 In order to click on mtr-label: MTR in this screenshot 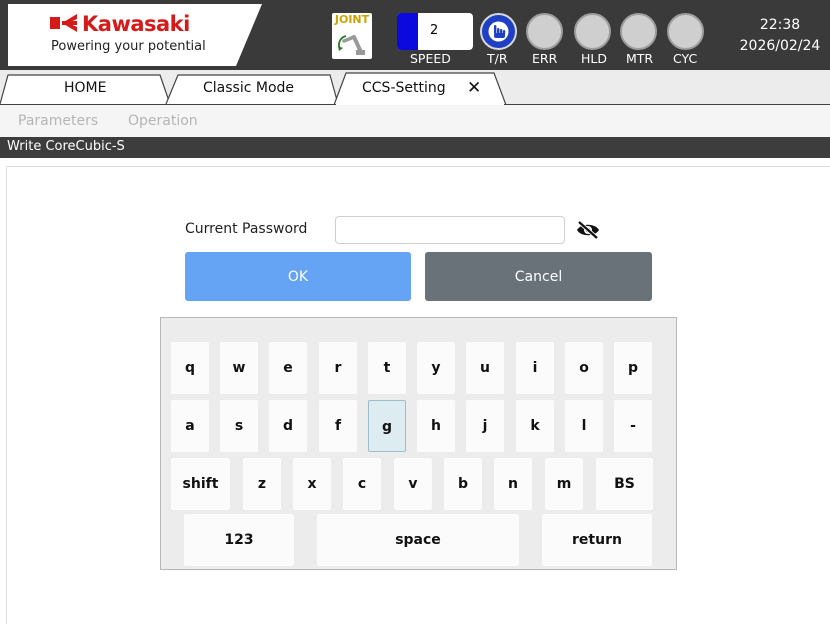, I will do `click(640, 58)`.